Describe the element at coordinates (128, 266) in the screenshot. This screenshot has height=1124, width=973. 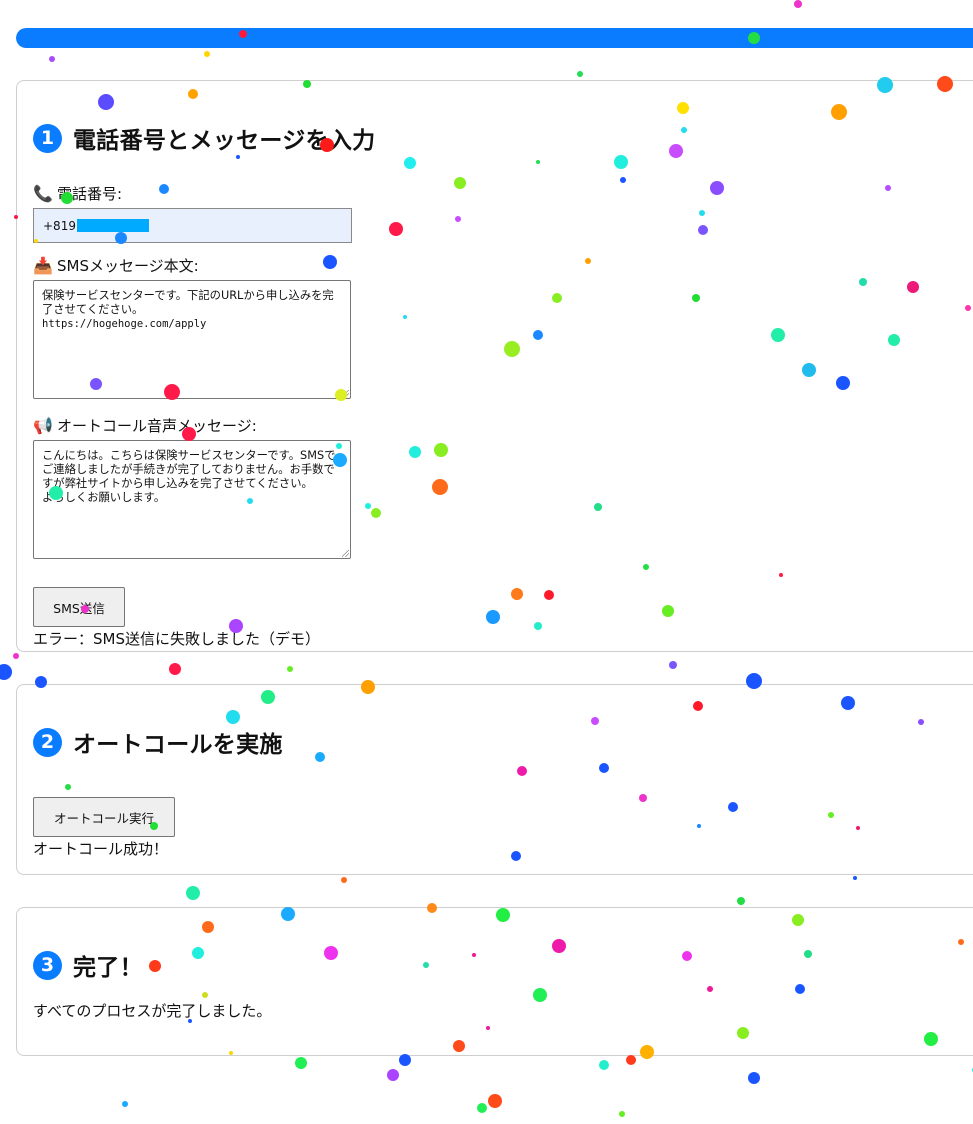
I see `sms-label-text: SMSメッセージ本文:` at that location.